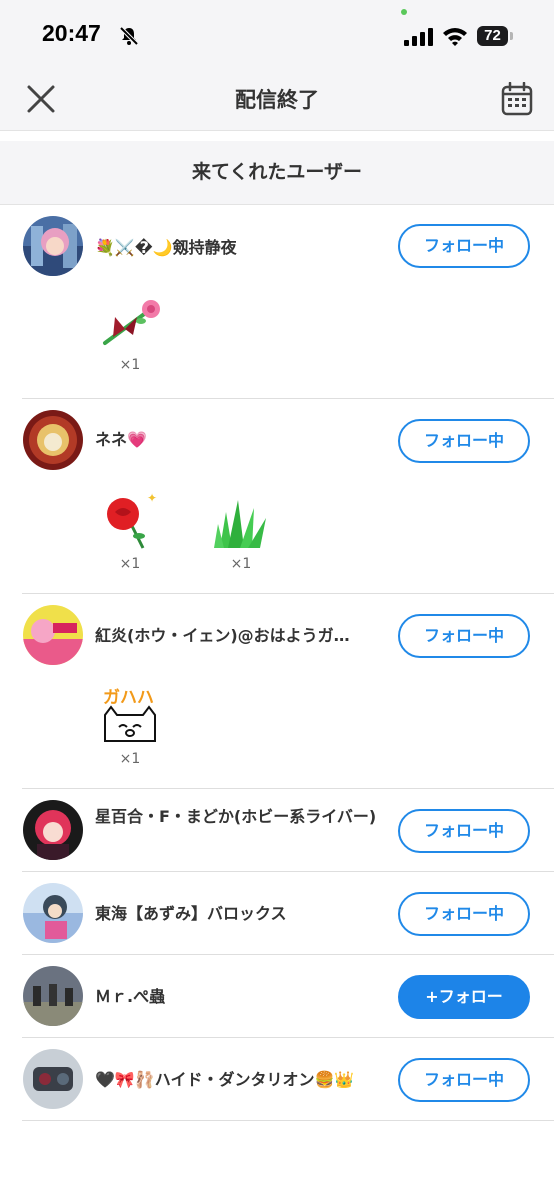 Image resolution: width=554 pixels, height=1199 pixels. I want to click on user-name: 💐⚔️�🌙剱持静夜, so click(240, 248).